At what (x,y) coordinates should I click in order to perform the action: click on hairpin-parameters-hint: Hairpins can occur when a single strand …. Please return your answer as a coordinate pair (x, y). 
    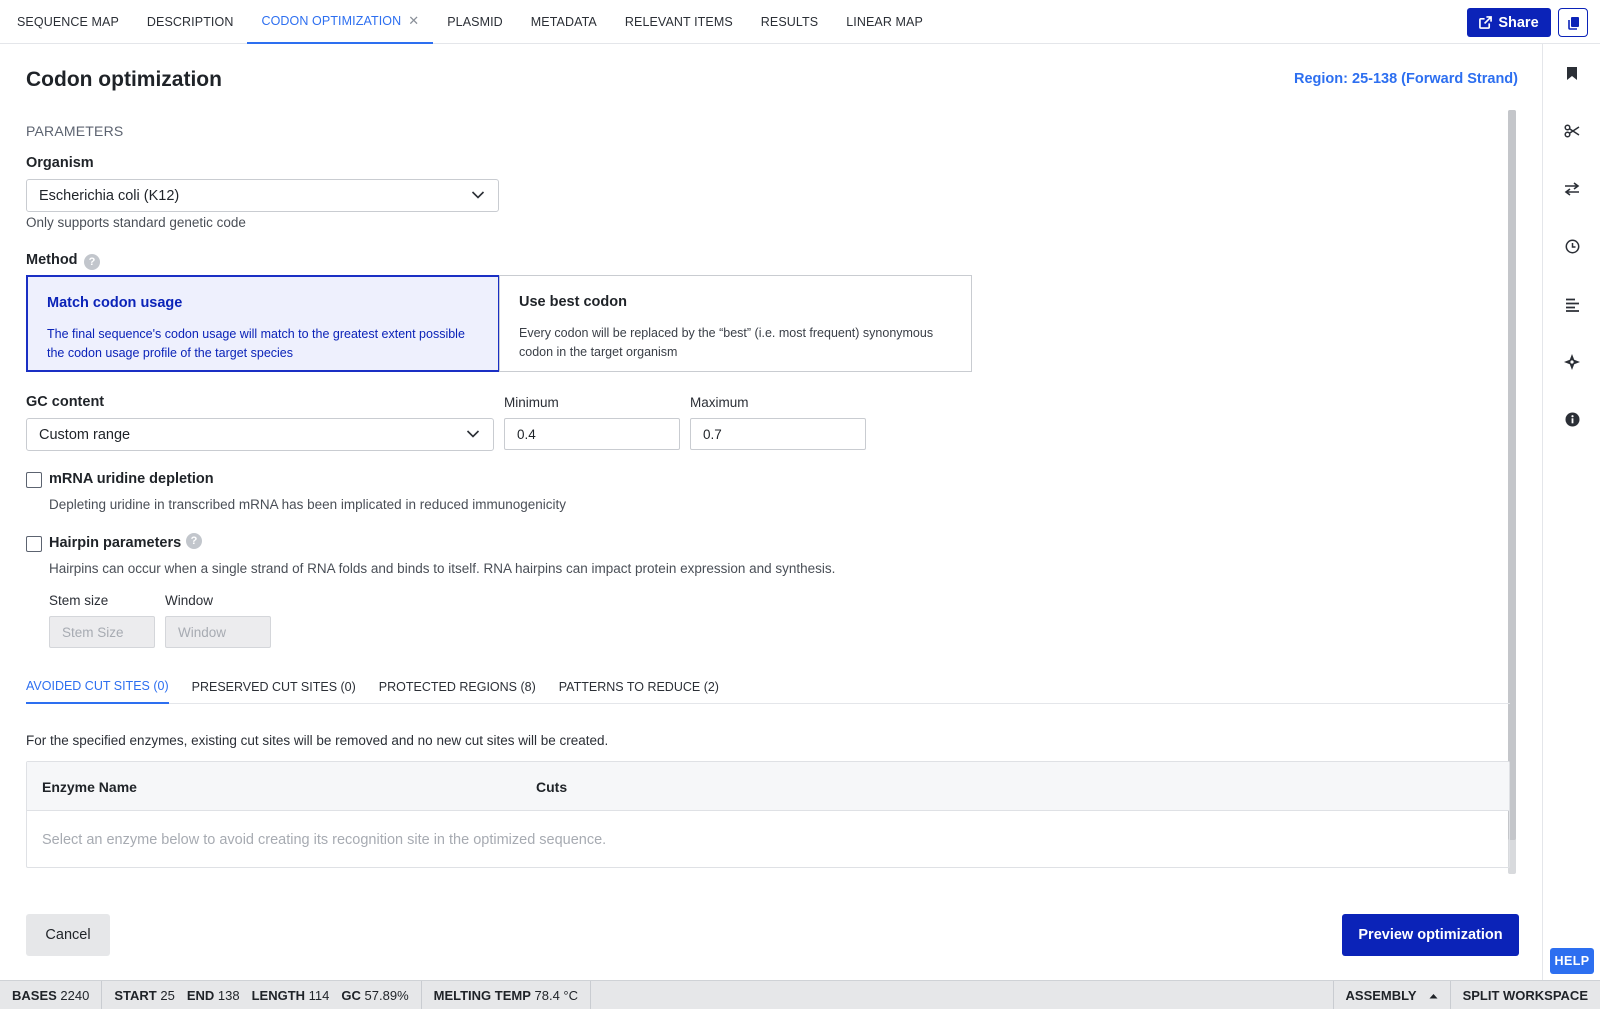
    Looking at the image, I should click on (442, 568).